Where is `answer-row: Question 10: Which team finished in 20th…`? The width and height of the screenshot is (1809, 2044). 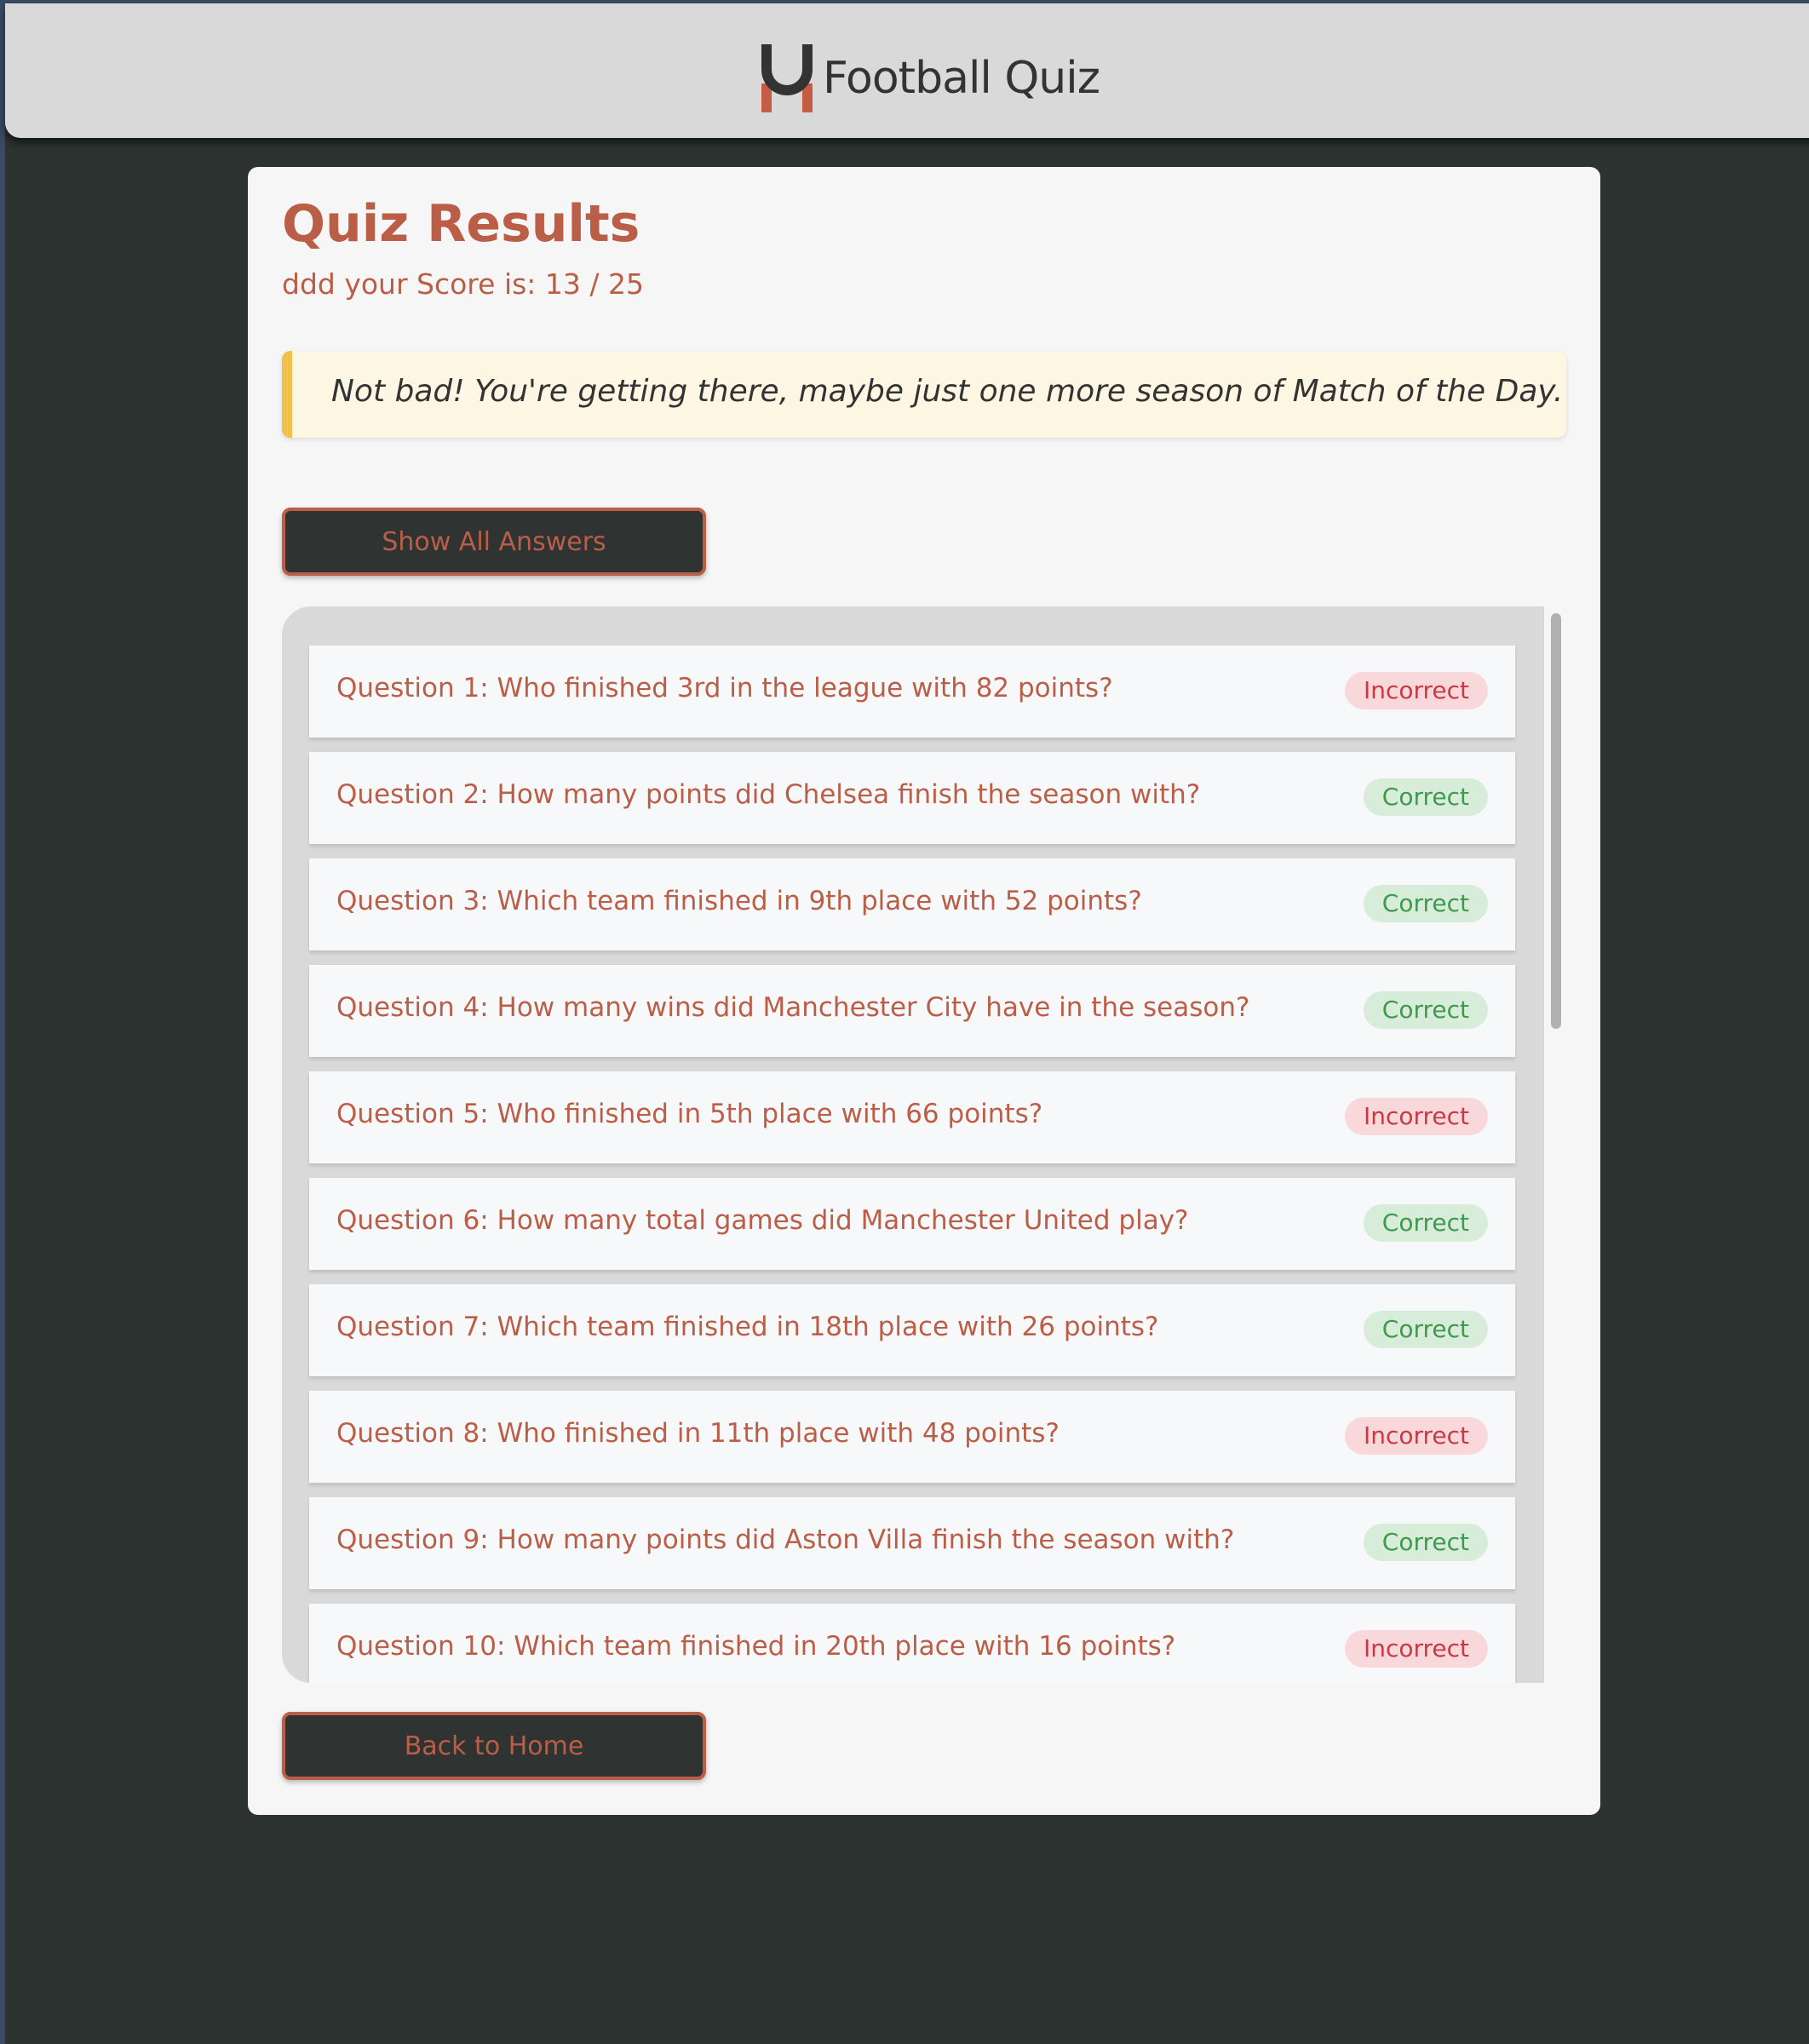
answer-row: Question 10: Which team finished in 20th… is located at coordinates (912, 1643).